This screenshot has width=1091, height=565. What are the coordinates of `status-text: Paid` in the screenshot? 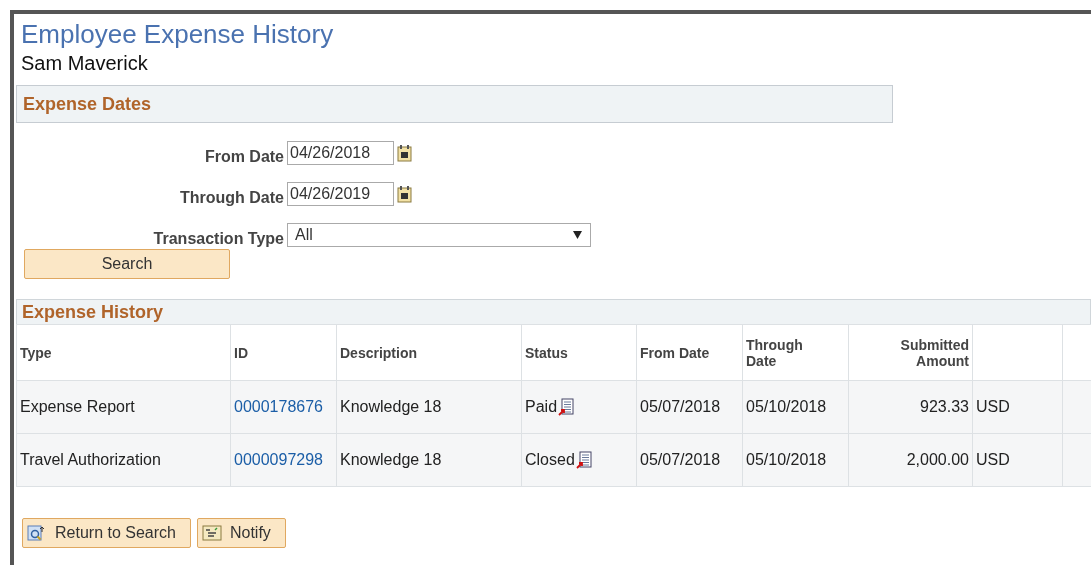 It's located at (541, 407).